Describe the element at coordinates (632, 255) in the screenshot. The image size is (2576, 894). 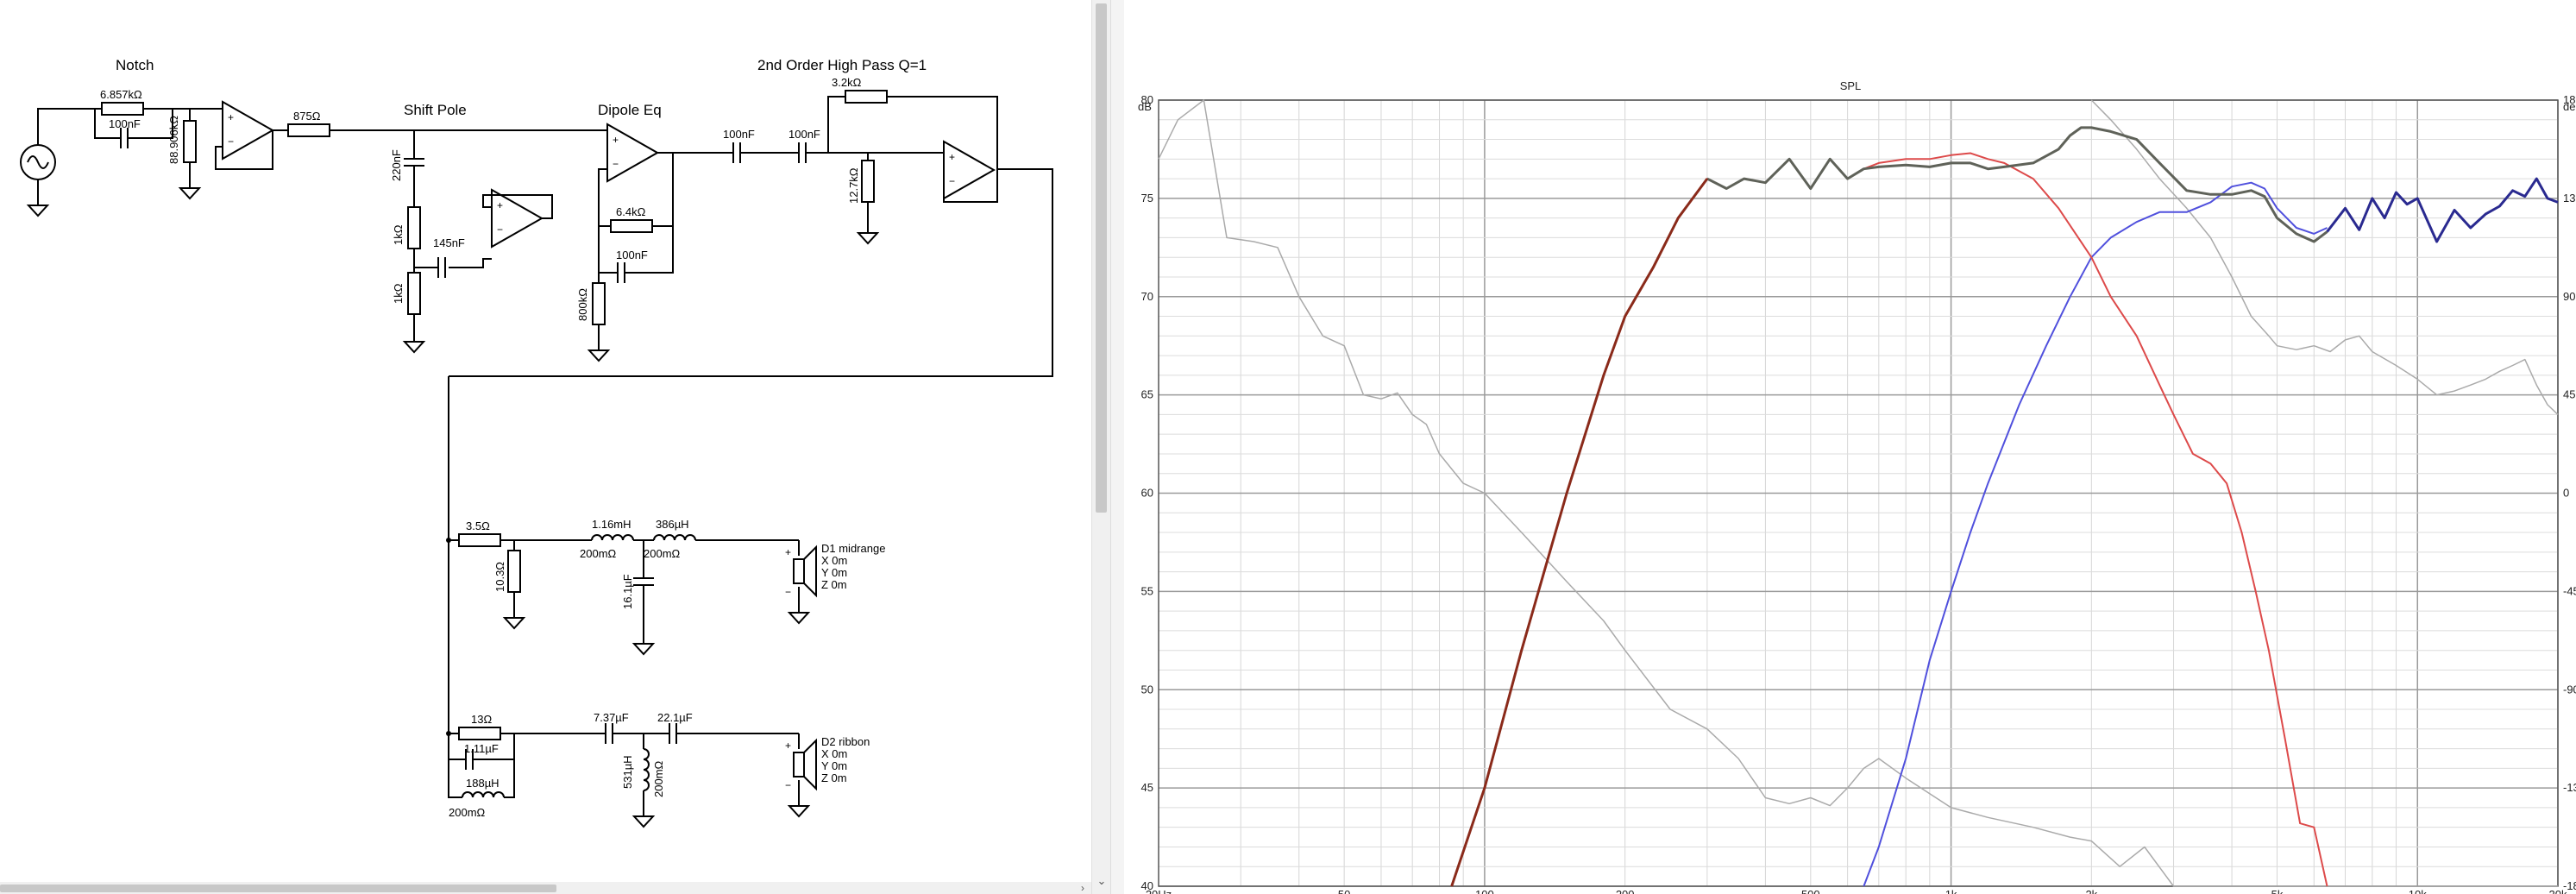
I see `dipole-capacitor-label: 100nF` at that location.